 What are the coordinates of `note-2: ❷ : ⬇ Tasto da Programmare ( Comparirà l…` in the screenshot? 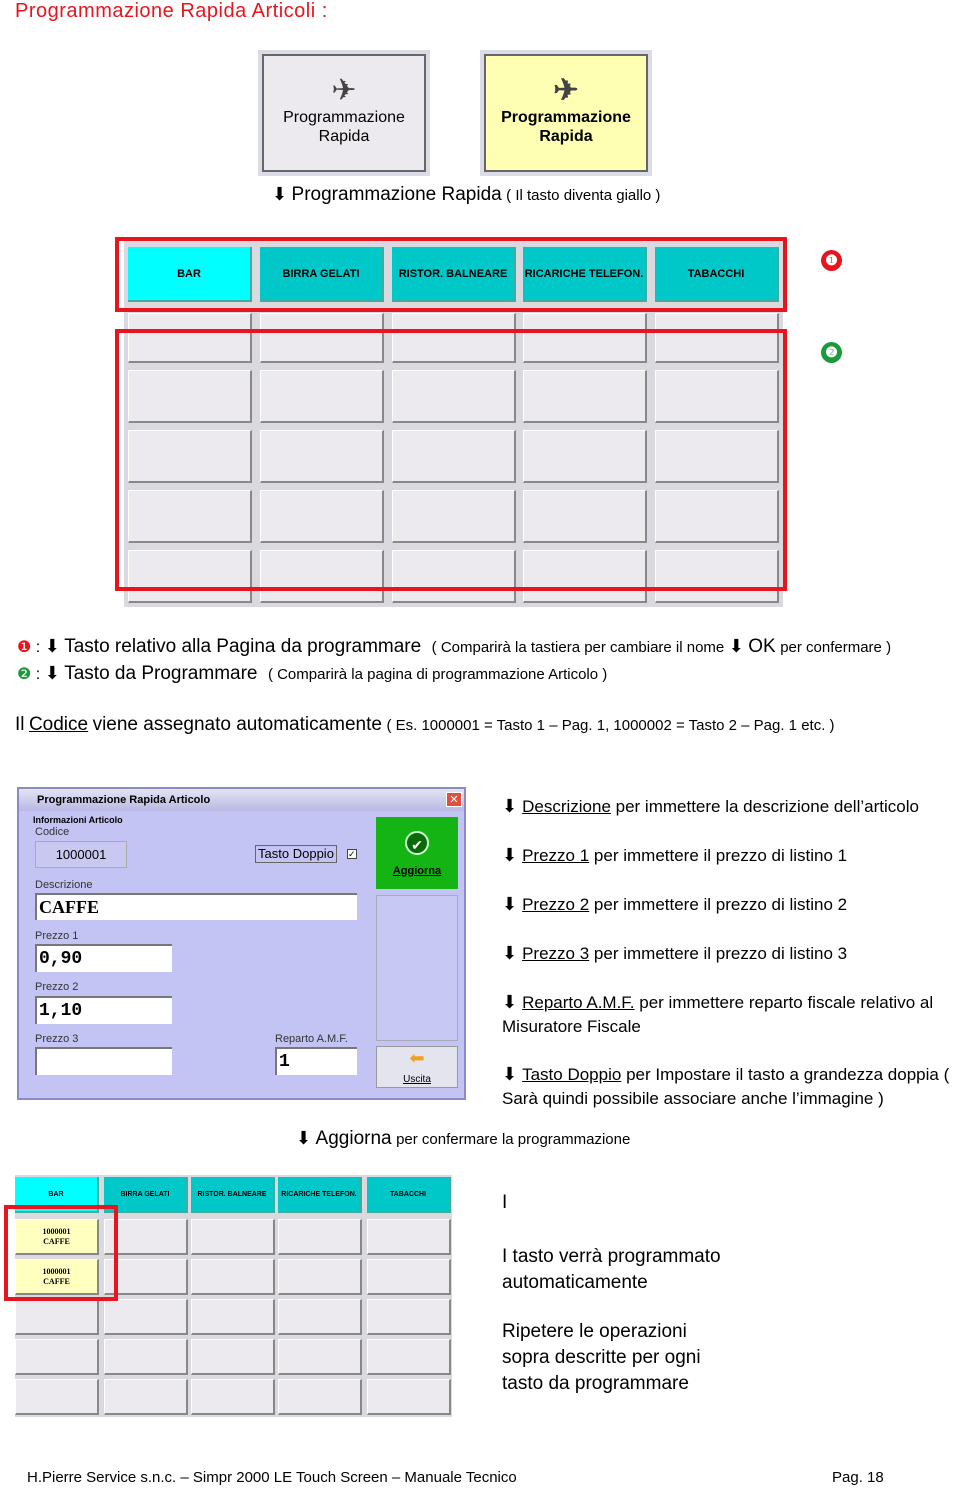 It's located at (312, 673).